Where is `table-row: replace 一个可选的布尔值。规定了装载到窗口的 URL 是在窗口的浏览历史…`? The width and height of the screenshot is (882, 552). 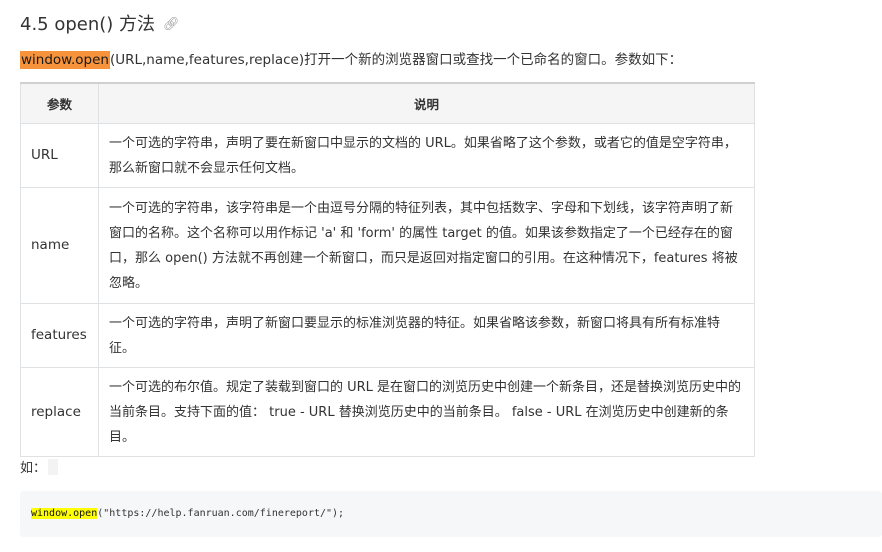 table-row: replace 一个可选的布尔值。规定了装载到窗口的 URL 是在窗口的浏览历史… is located at coordinates (387, 412).